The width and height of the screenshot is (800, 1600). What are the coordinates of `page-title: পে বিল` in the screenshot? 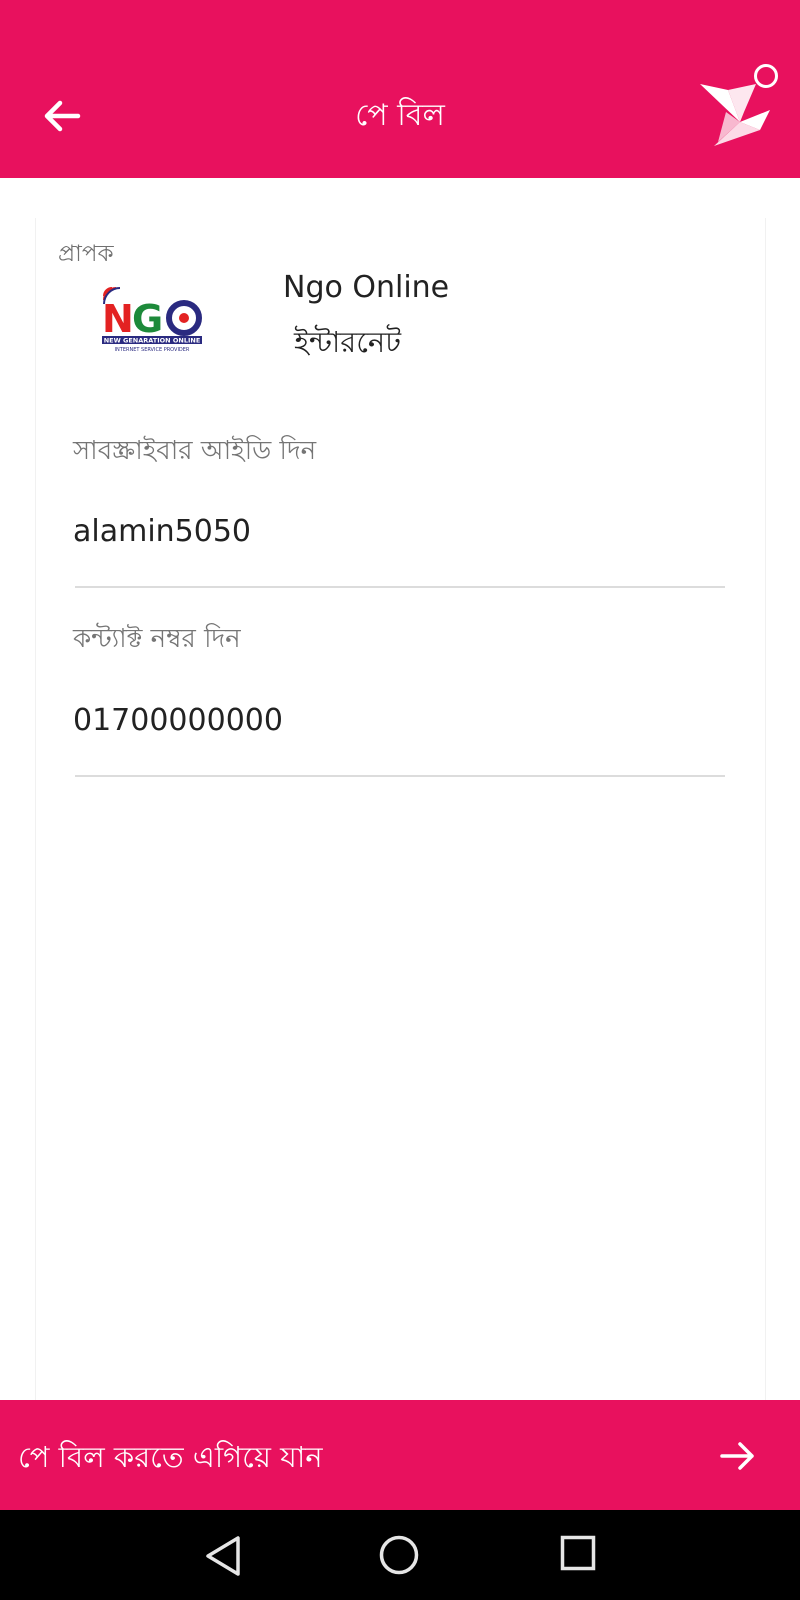 It's located at (400, 115).